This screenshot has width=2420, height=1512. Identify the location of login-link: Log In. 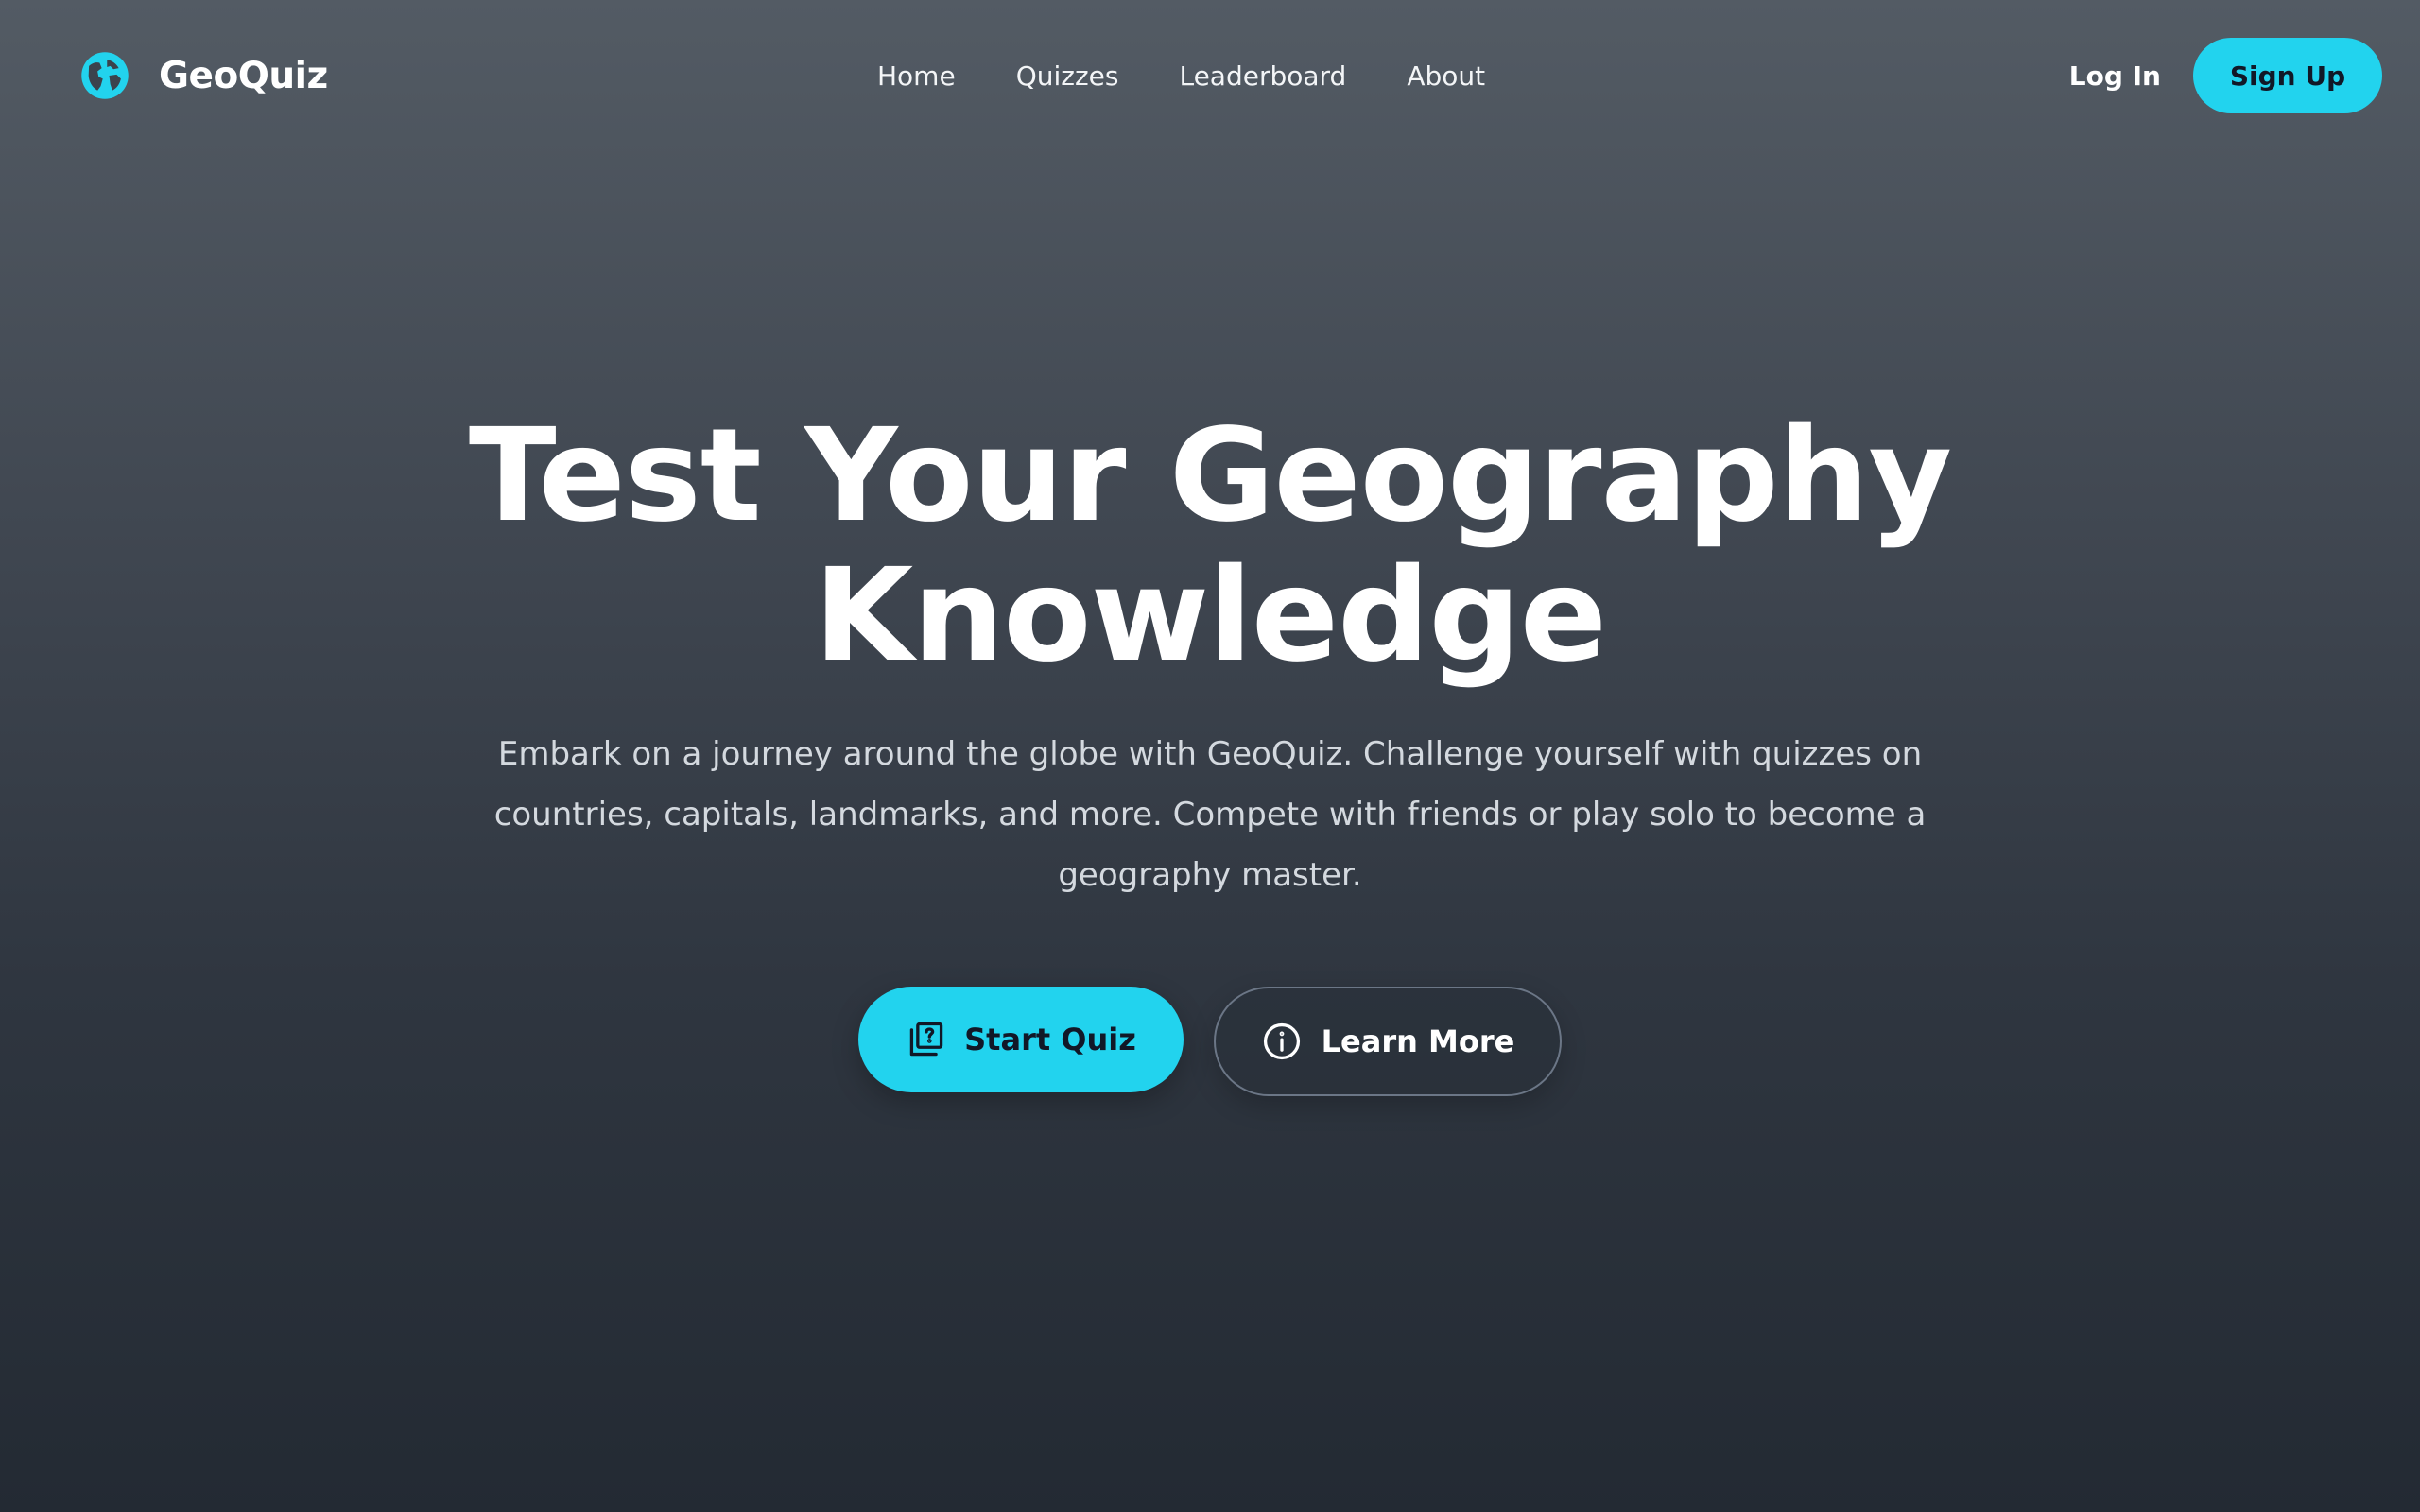
(2115, 76).